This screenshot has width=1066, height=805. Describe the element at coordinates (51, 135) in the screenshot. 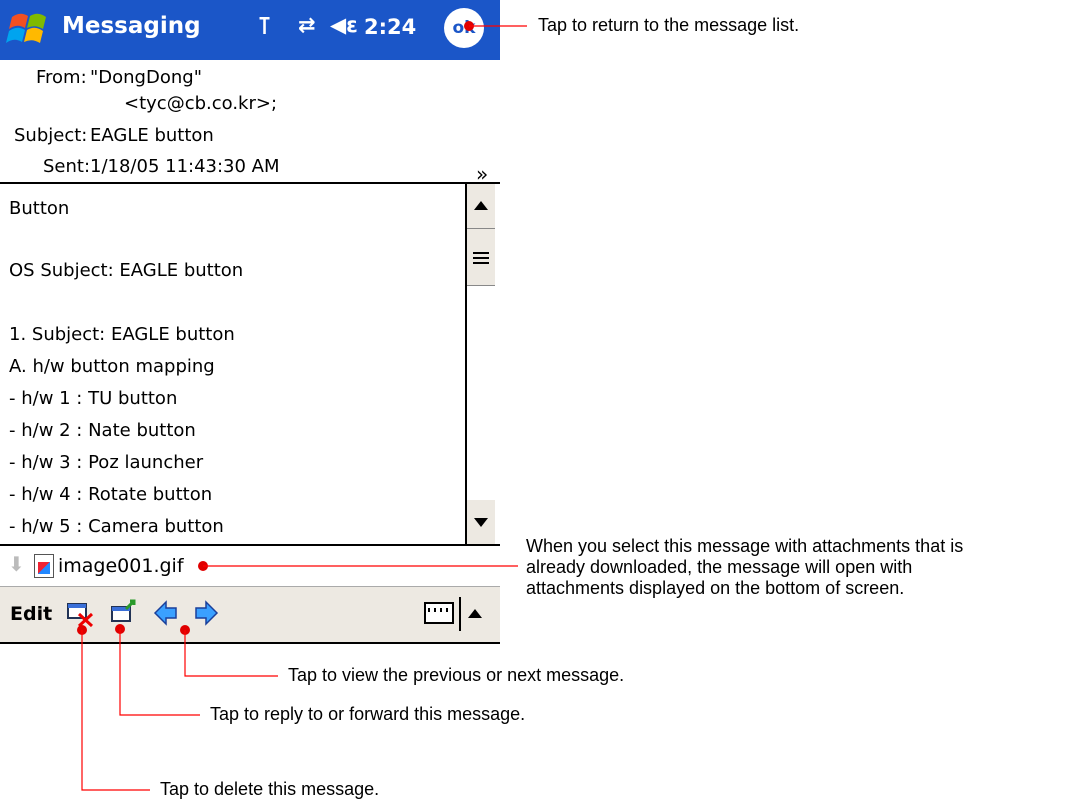

I see `subject-label: Subject:` at that location.